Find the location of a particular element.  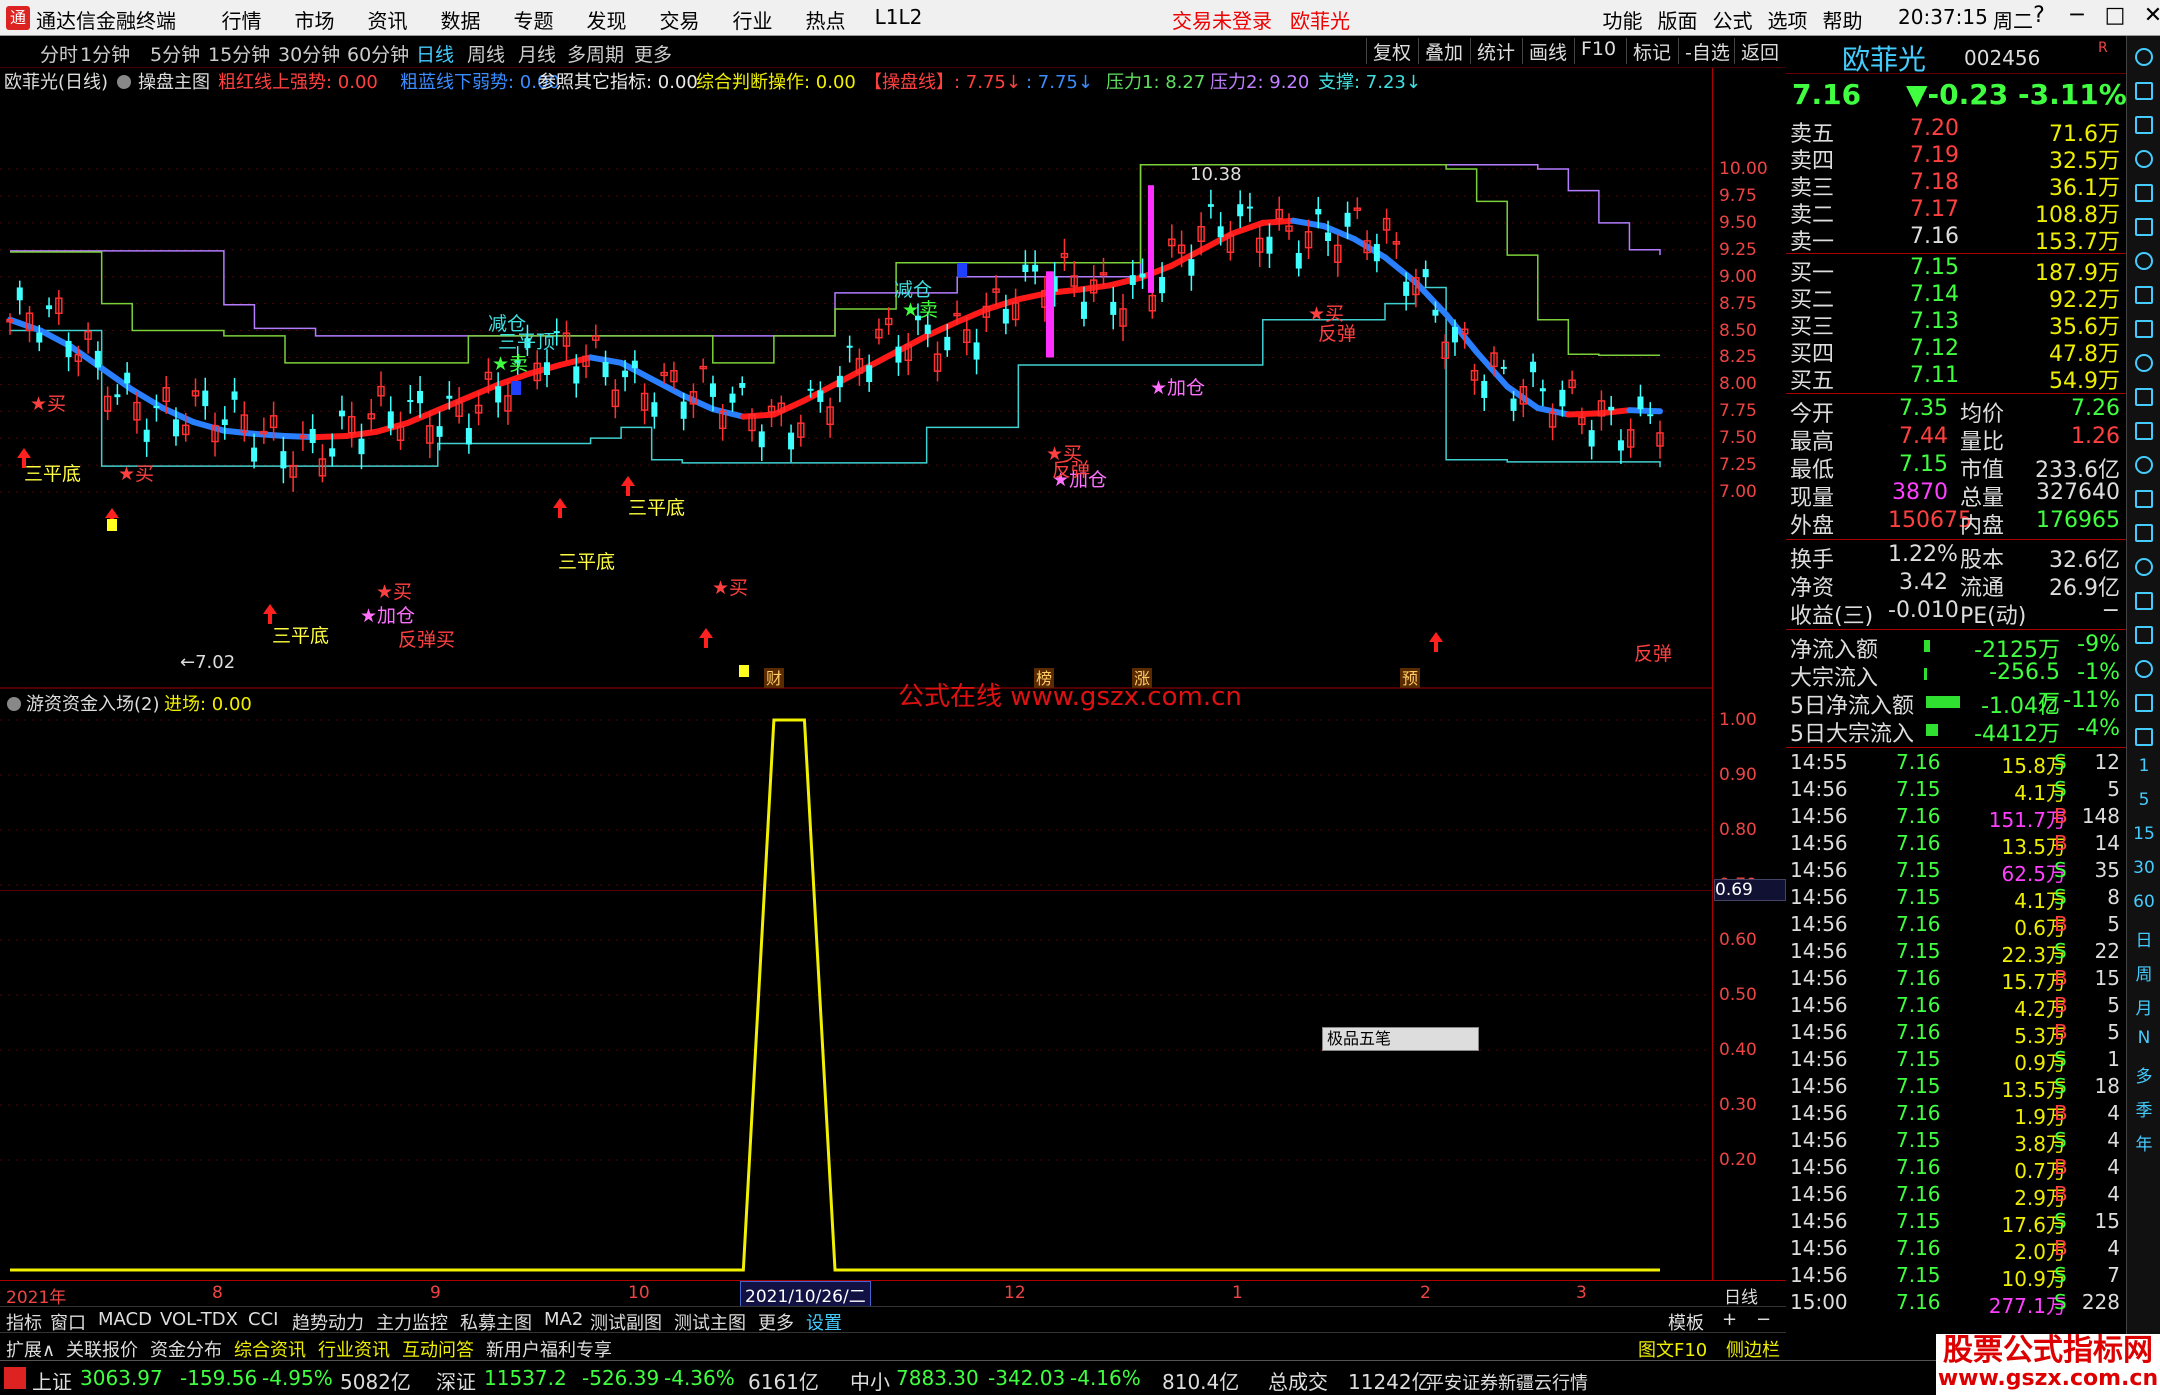

period-tab: 1分钟 is located at coordinates (105, 53).